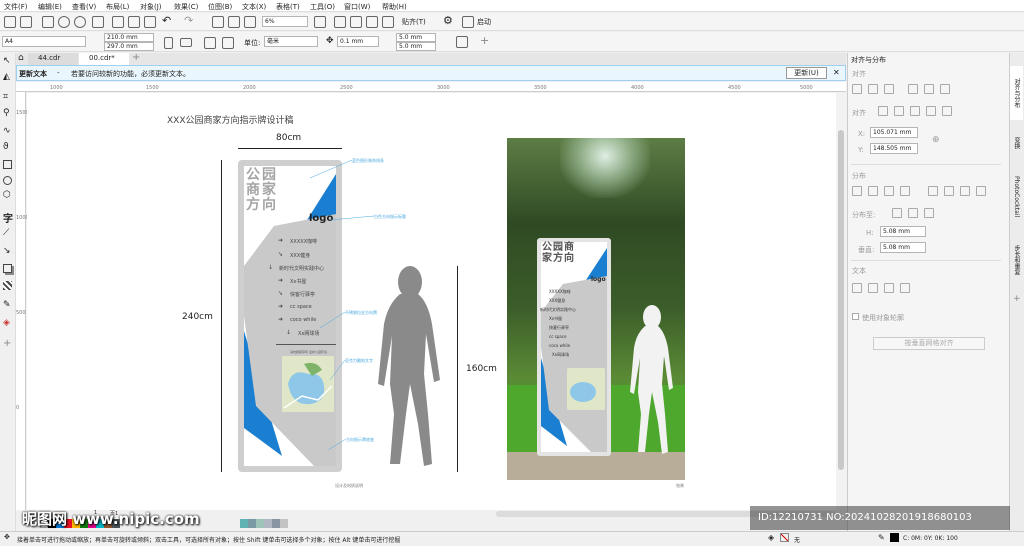 Image resolution: width=1024 pixels, height=546 pixels. I want to click on menu-bitmaps: 位图(B), so click(220, 7).